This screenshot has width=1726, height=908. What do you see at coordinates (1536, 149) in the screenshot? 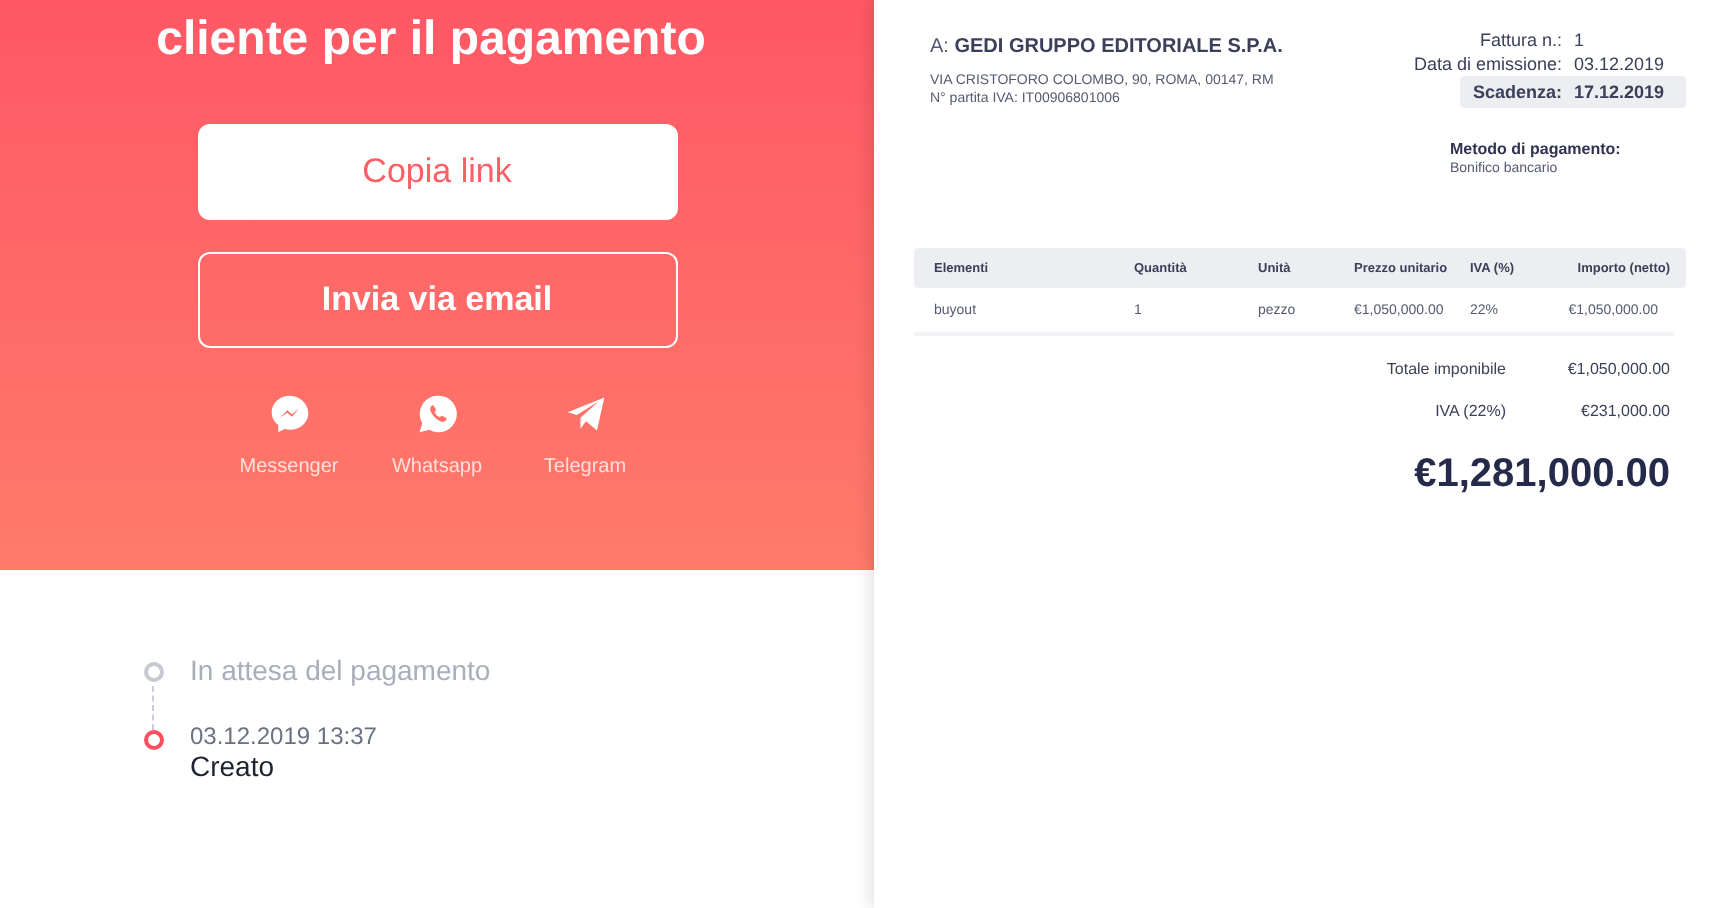
I see `payment-label: Metodo di pagamento:` at bounding box center [1536, 149].